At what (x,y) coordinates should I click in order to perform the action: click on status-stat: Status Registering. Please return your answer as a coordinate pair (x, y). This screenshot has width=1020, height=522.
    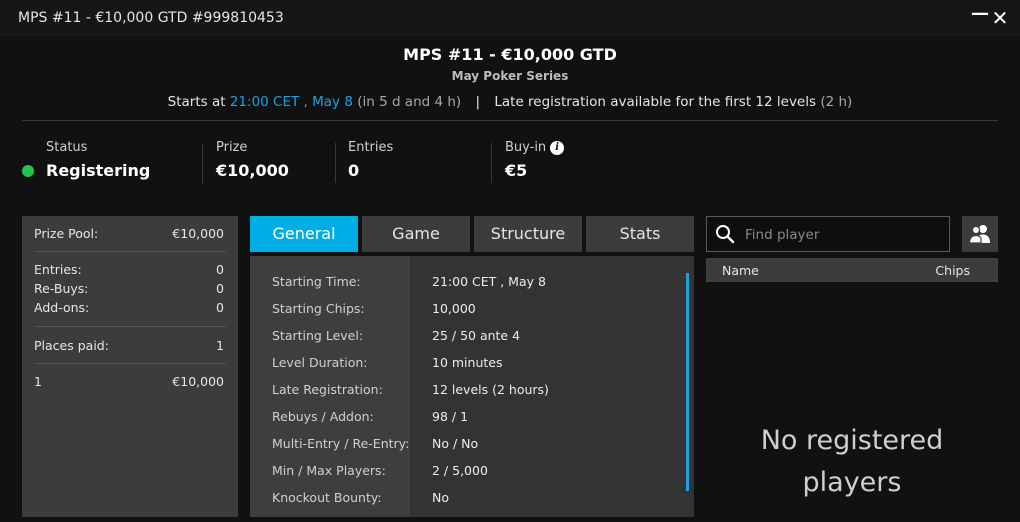
    Looking at the image, I should click on (98, 160).